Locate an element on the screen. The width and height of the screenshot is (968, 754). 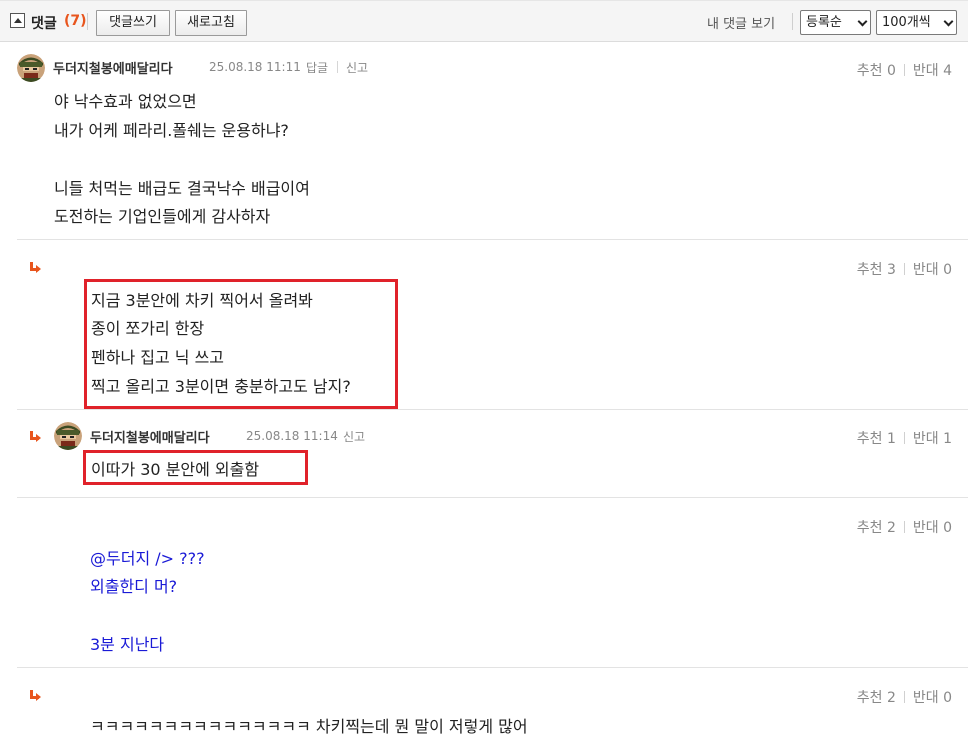
upvote-count: 0 is located at coordinates (891, 71).